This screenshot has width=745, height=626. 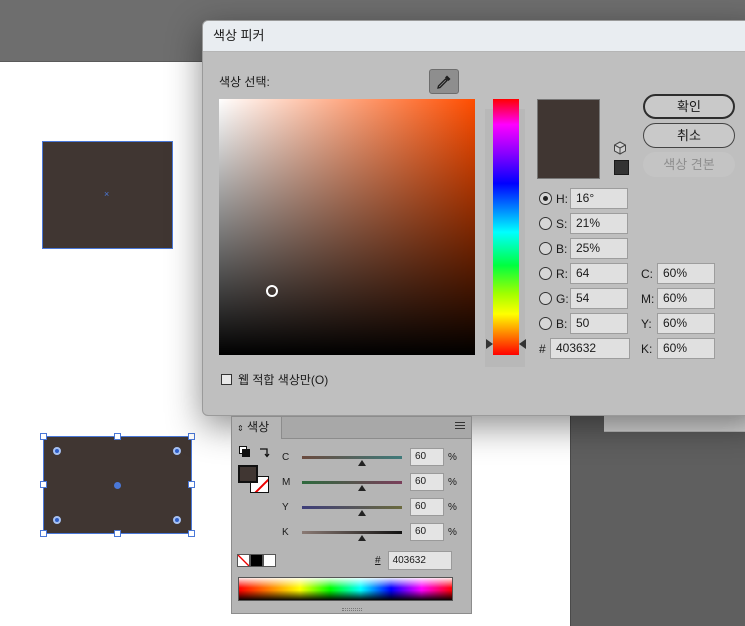 What do you see at coordinates (351, 428) in the screenshot?
I see `color-panel-header: ⇕ 색상` at bounding box center [351, 428].